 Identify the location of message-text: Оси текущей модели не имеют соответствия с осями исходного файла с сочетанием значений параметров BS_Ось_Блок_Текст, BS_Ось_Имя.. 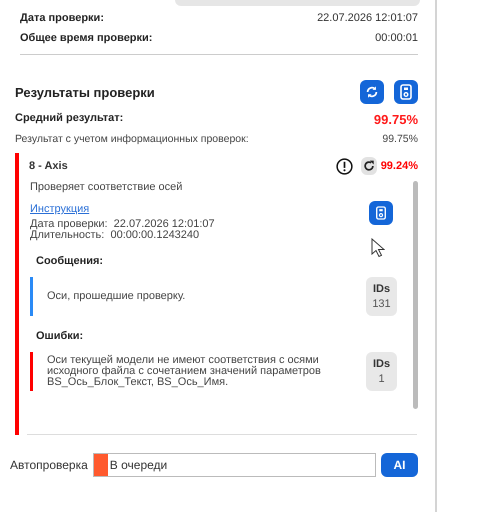
(184, 371).